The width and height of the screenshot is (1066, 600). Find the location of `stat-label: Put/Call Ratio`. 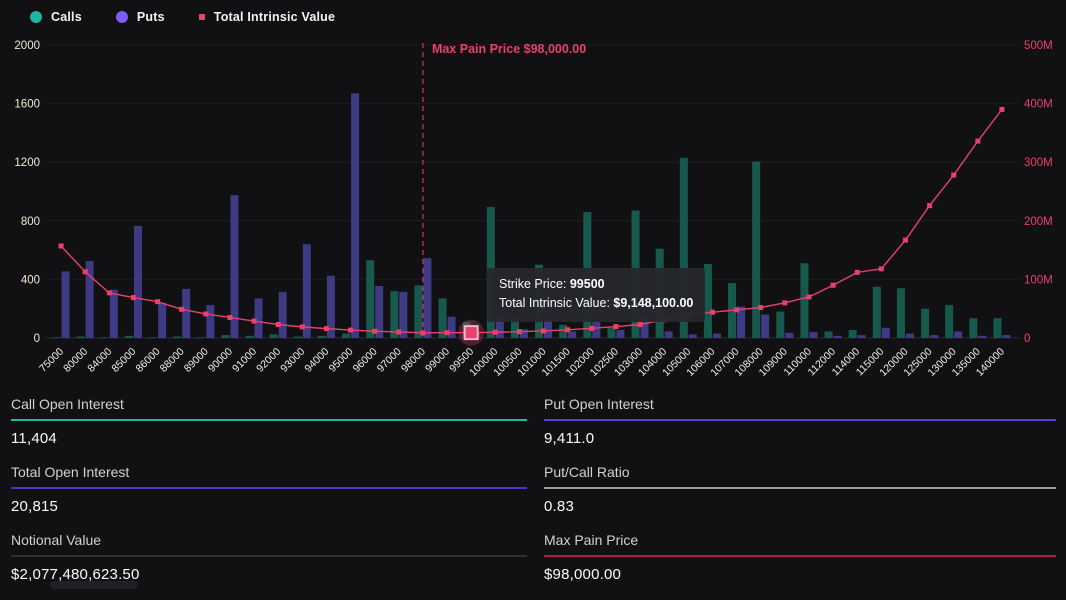

stat-label: Put/Call Ratio is located at coordinates (587, 472).